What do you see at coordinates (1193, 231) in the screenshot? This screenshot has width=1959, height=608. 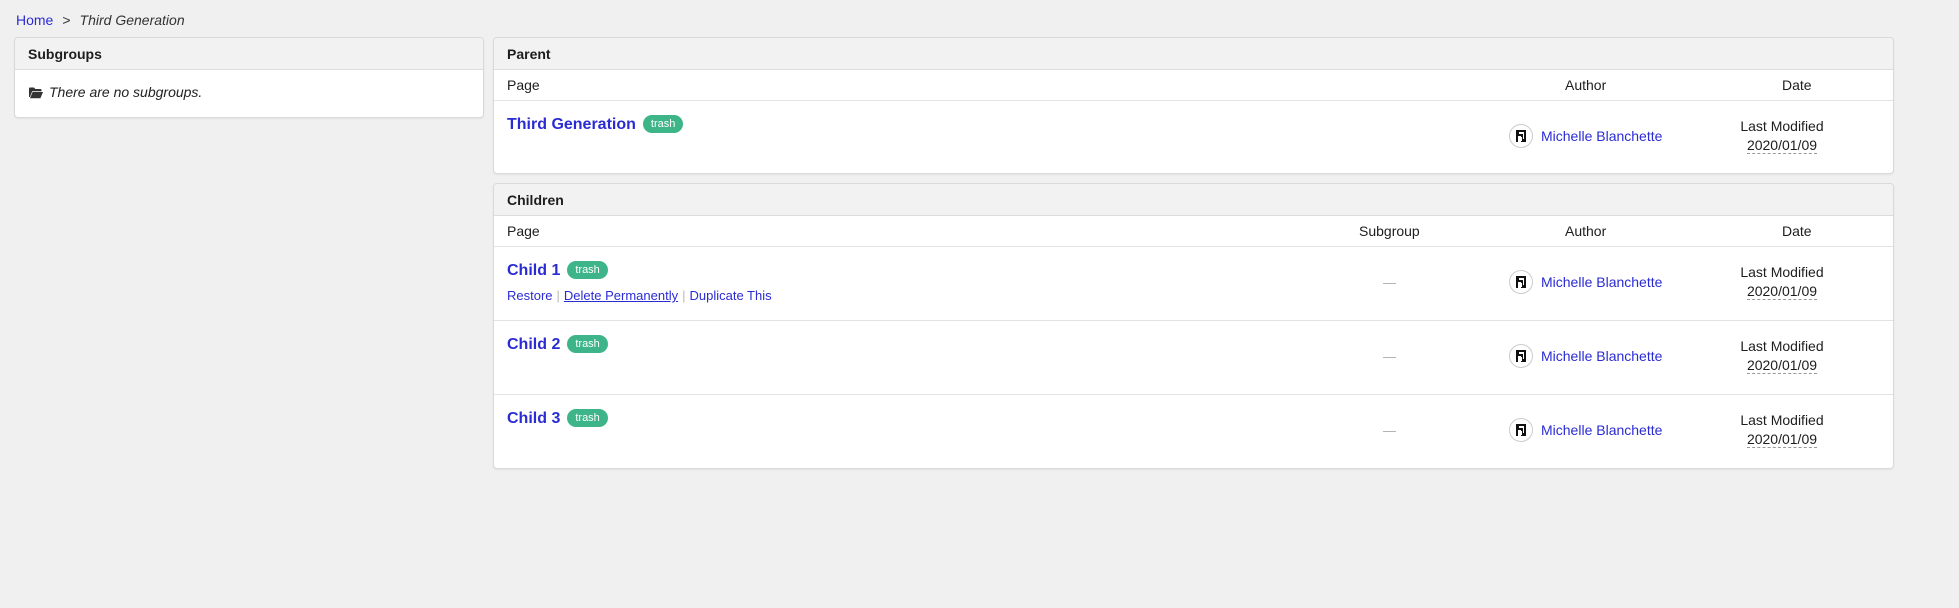 I see `children-table-header: Page Subgroup Author Date` at bounding box center [1193, 231].